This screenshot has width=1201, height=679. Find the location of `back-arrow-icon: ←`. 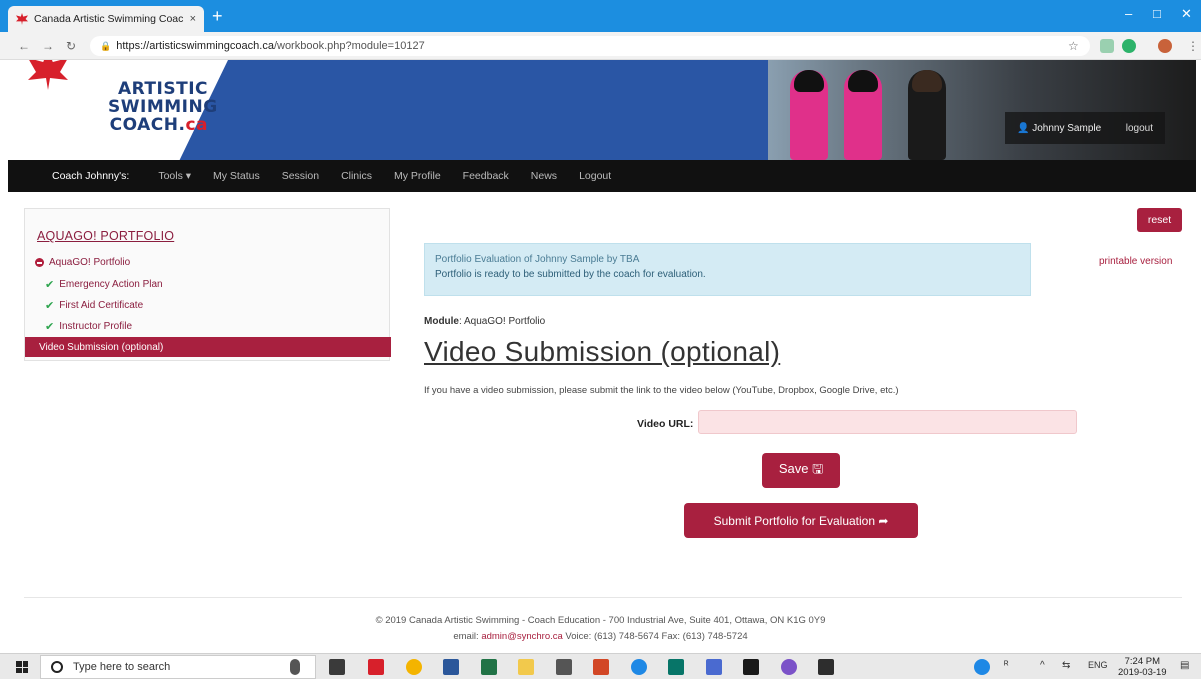

back-arrow-icon: ← is located at coordinates (24, 46).